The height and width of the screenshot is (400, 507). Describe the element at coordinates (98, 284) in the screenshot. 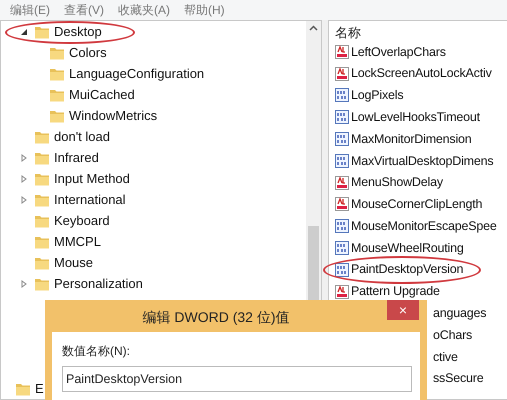

I see `tree-item: Personalization` at that location.